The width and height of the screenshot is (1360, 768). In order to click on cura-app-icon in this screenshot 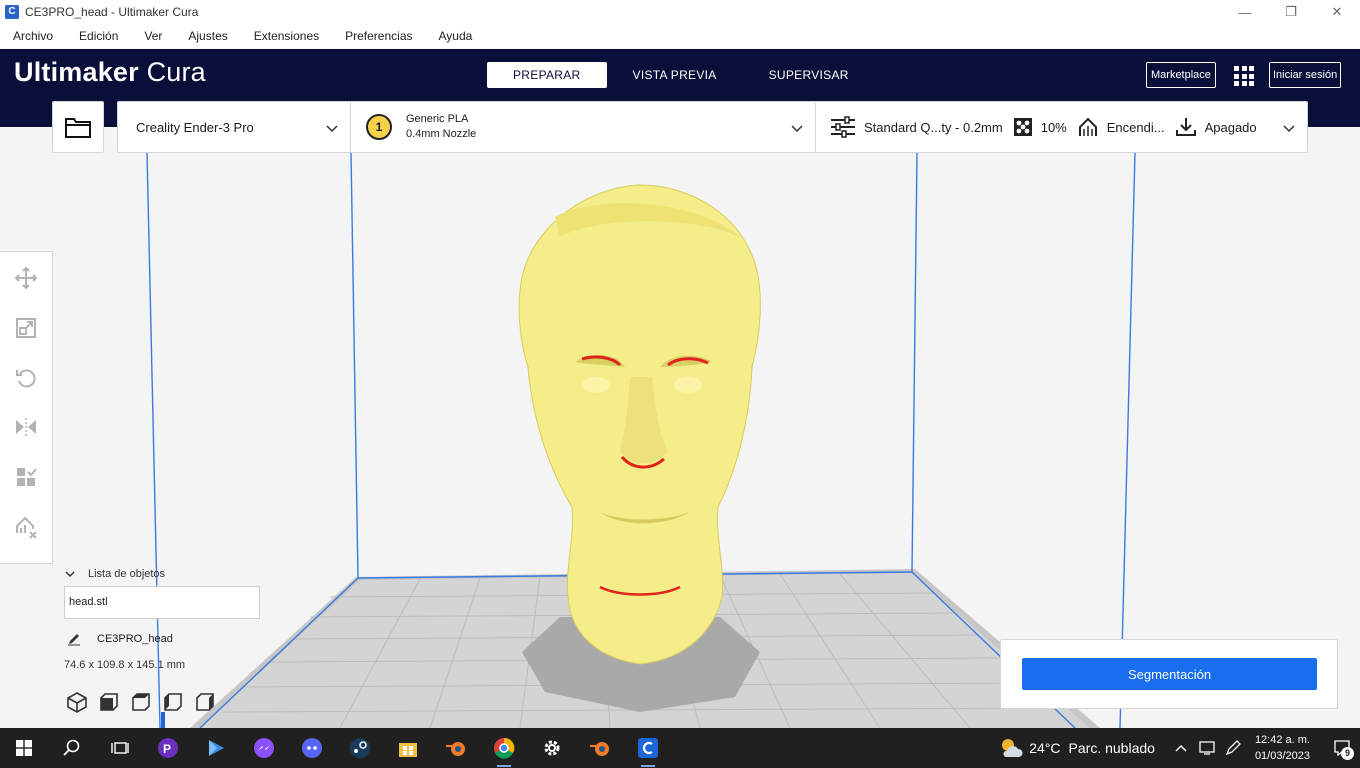, I will do `click(648, 748)`.